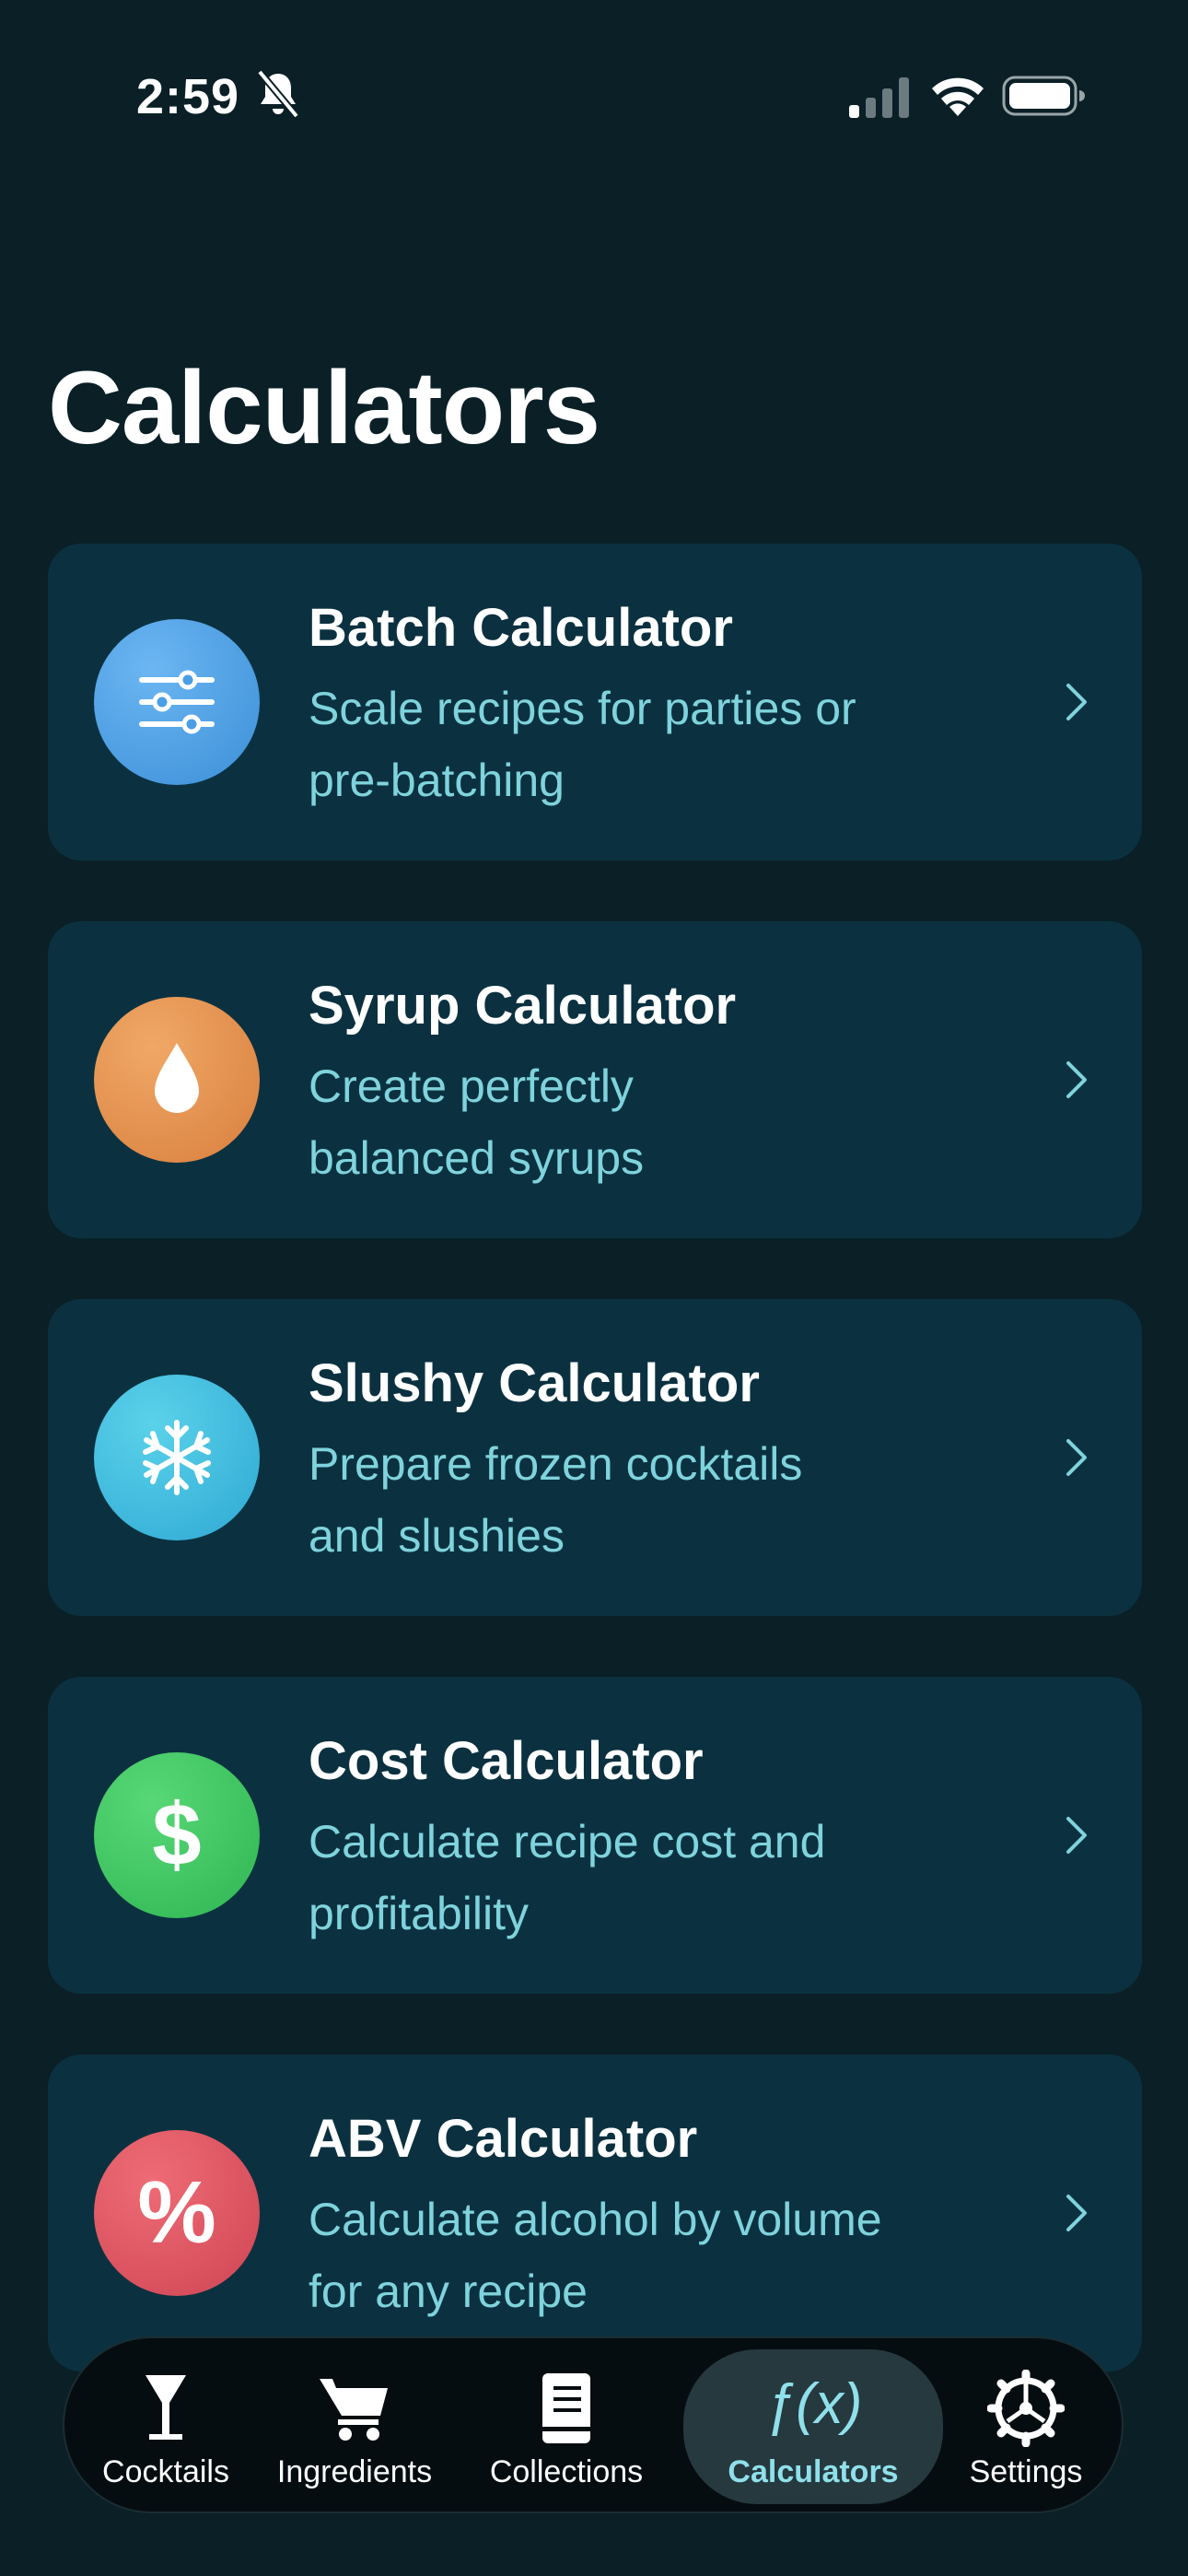  I want to click on tab-cocktails: Cocktails, so click(166, 2426).